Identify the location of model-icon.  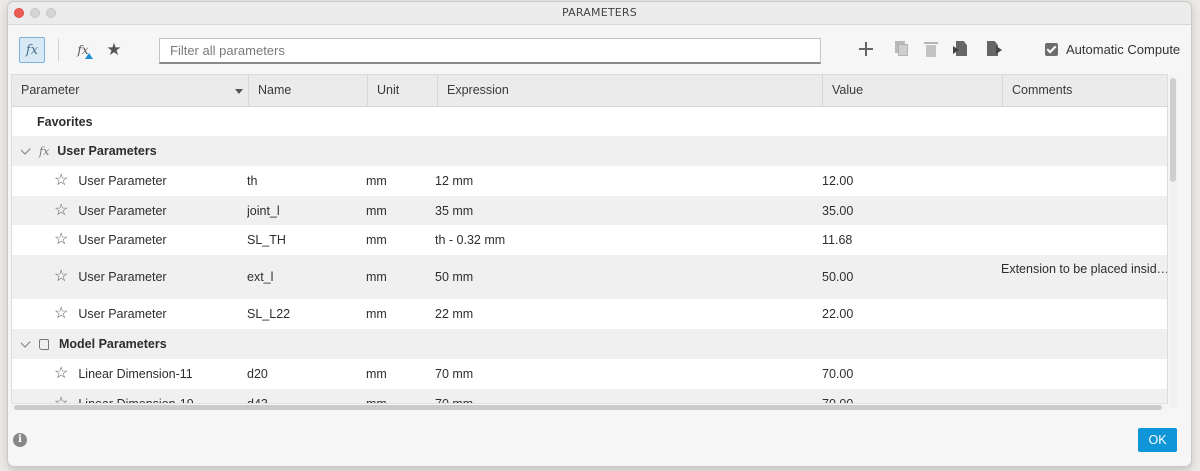
(44, 344).